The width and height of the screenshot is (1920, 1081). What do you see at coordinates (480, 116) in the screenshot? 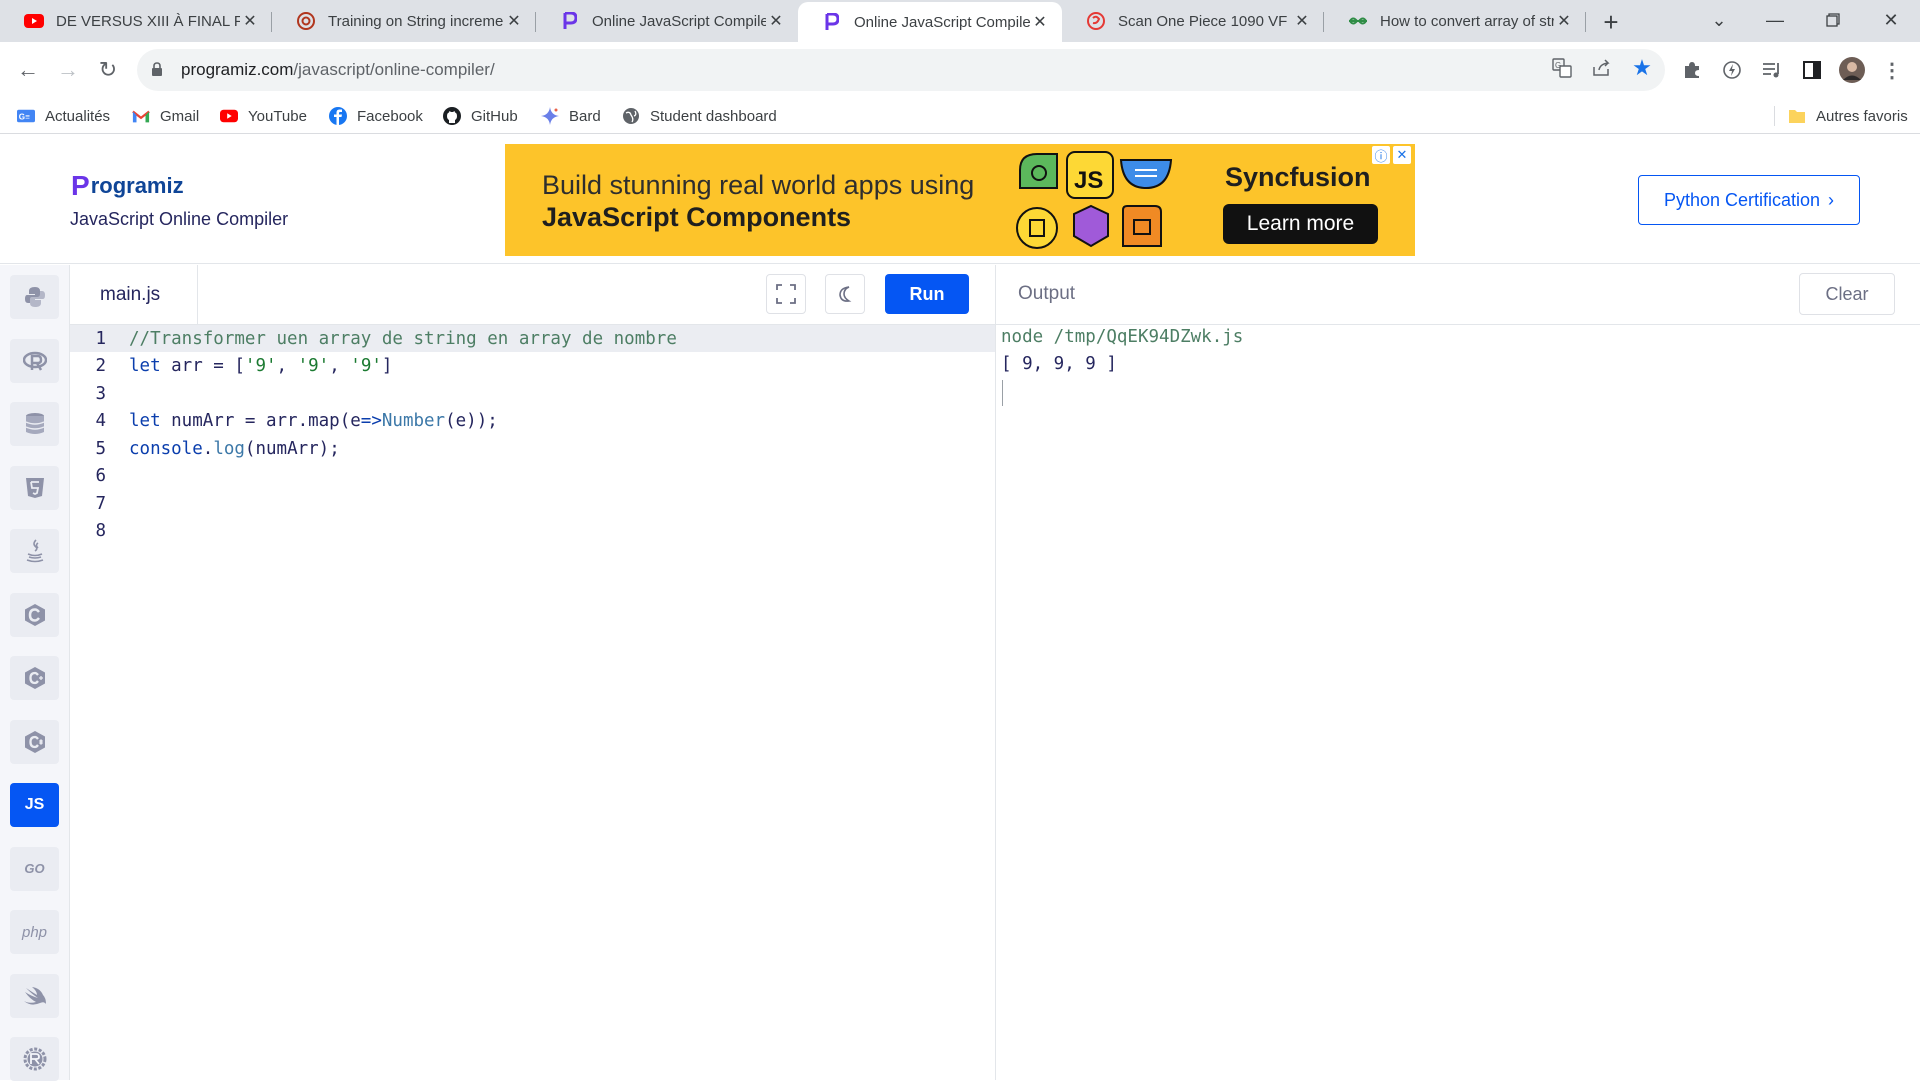
I see `bookmark-item: GitHub` at bounding box center [480, 116].